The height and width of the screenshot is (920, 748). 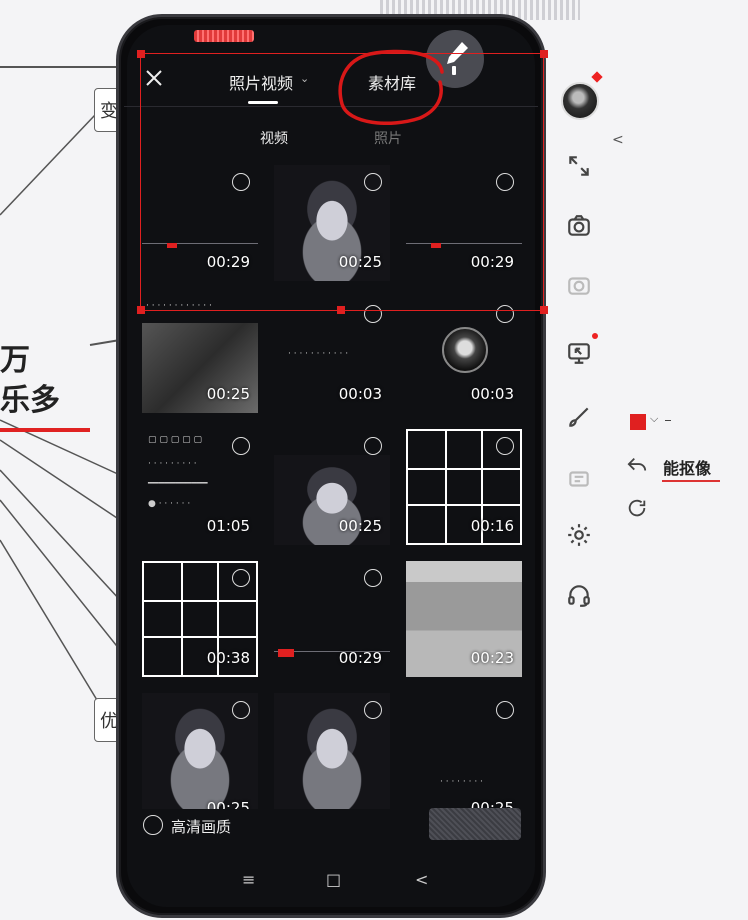 I want to click on caption-text: ▢ ▢ ▢ ▢ ▢, so click(x=175, y=440).